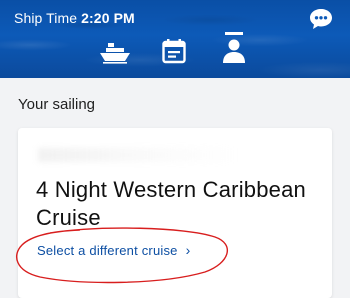 The width and height of the screenshot is (350, 298). Describe the element at coordinates (107, 250) in the screenshot. I see `select-link-label: Select a different cruise` at that location.